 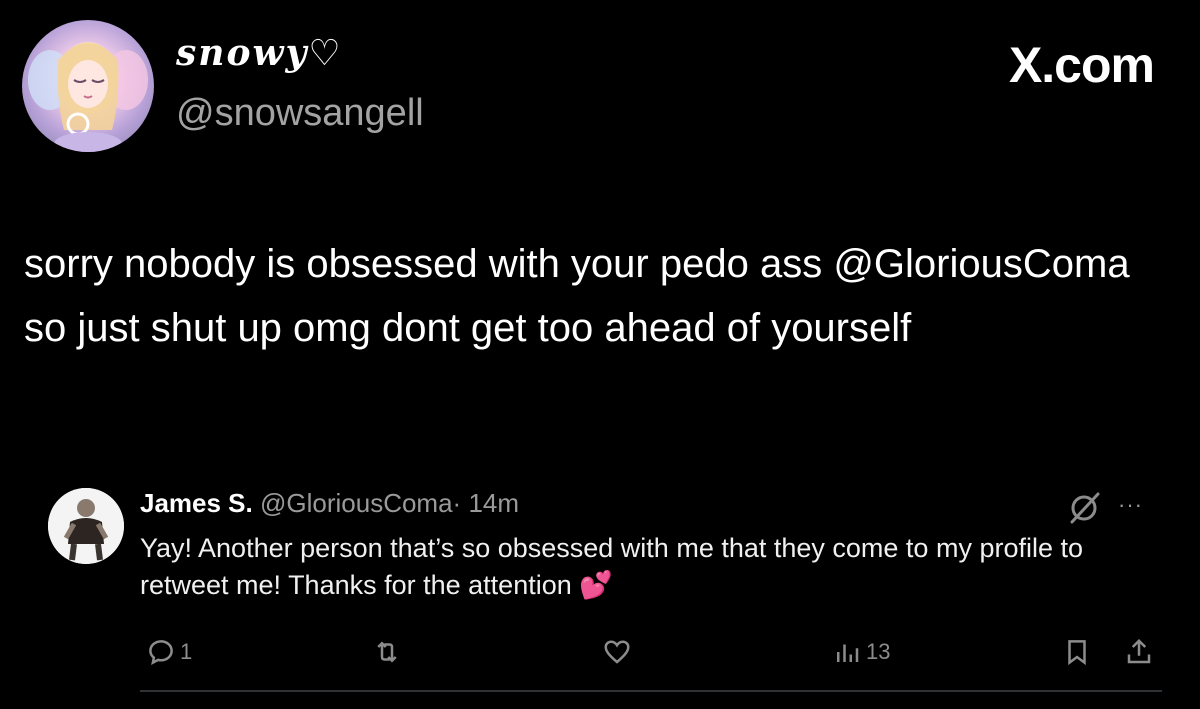 I want to click on display-name: snowy♡, so click(x=259, y=53).